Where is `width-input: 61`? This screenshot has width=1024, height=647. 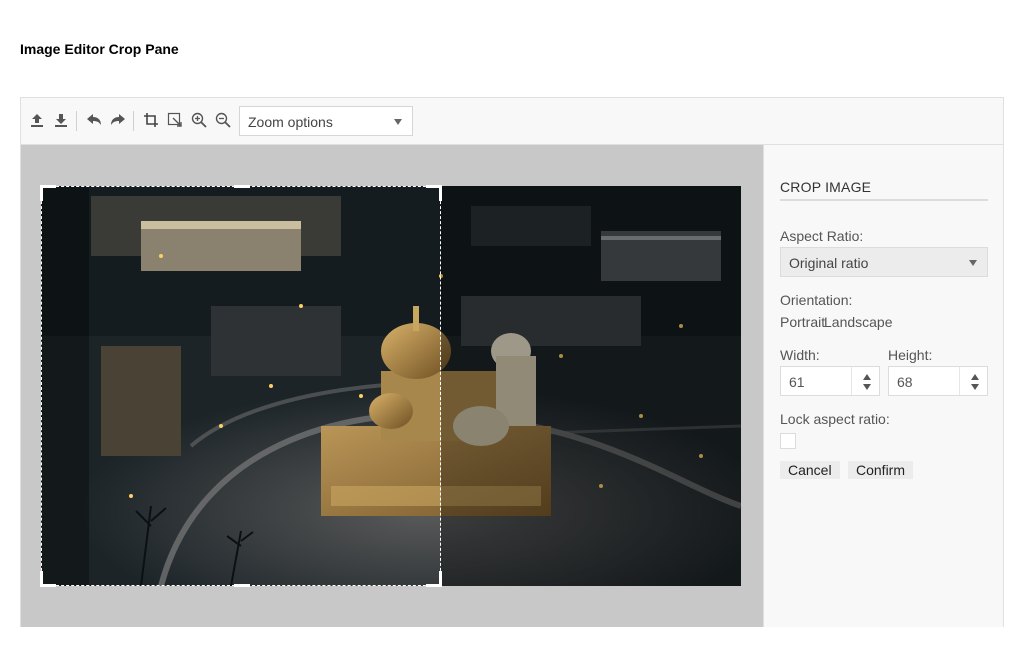 width-input: 61 is located at coordinates (830, 381).